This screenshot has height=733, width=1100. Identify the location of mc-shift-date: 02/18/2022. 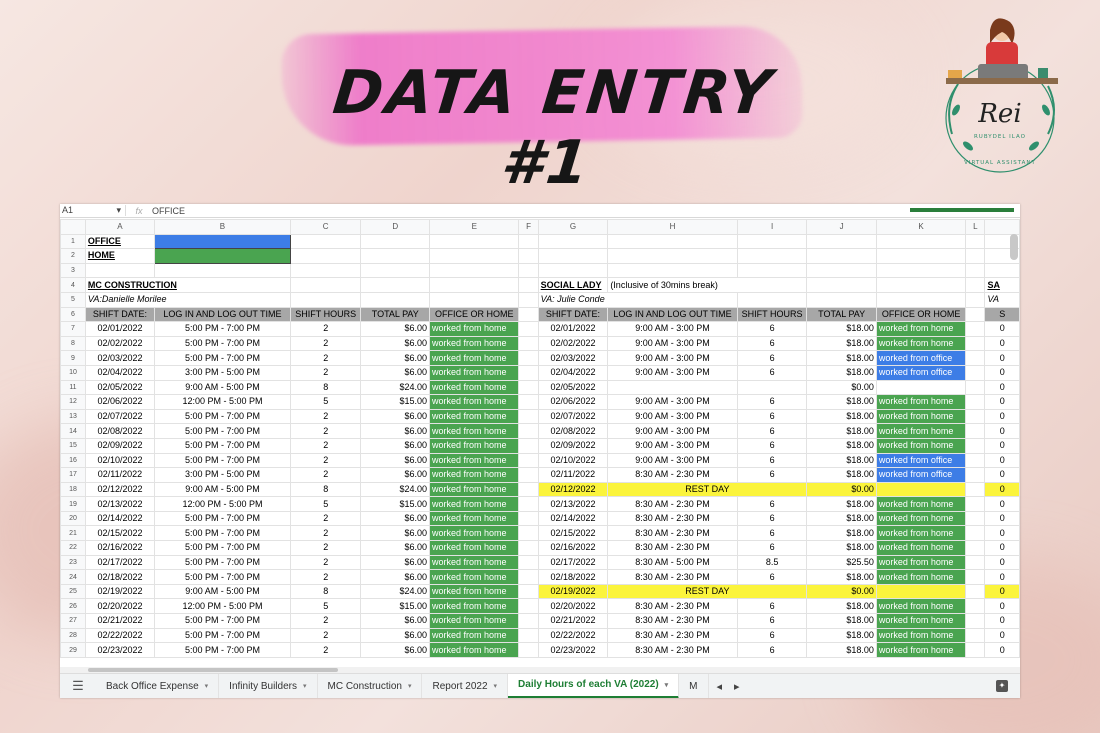
(120, 577).